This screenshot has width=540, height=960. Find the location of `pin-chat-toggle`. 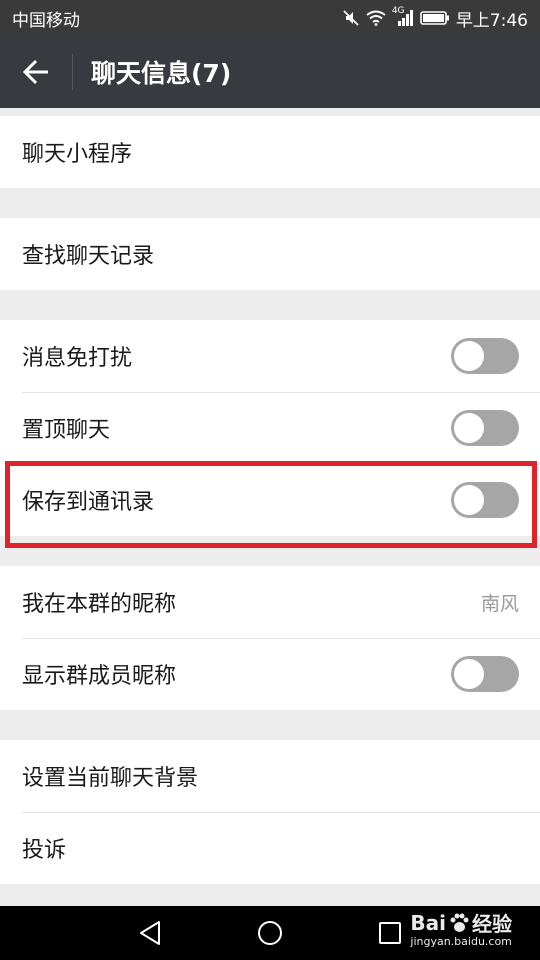

pin-chat-toggle is located at coordinates (485, 428).